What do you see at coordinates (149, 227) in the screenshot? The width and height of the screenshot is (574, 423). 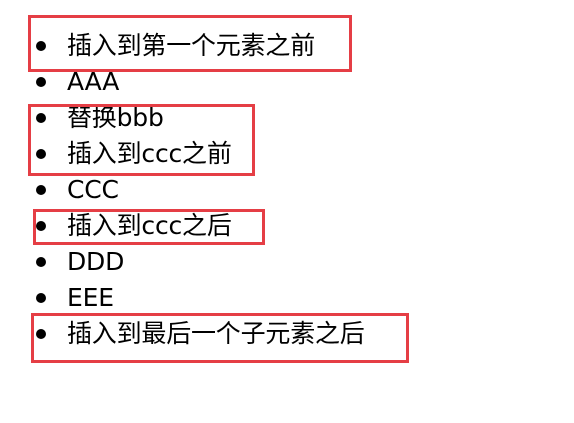 I see `highlight-box-after-ccc` at bounding box center [149, 227].